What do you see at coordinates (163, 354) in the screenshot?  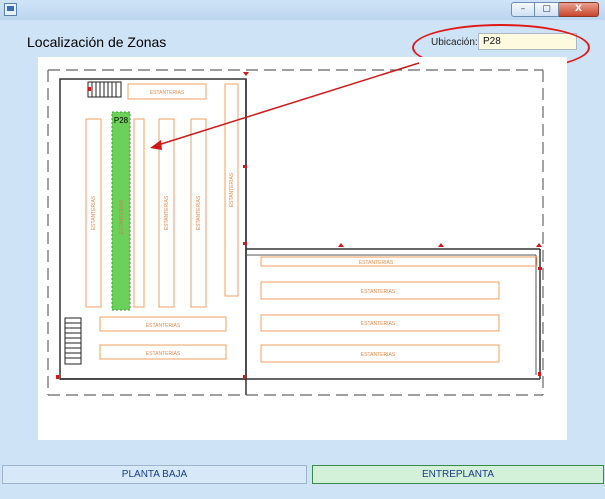 I see `shelf-label-h2: ESTANTERIAS` at bounding box center [163, 354].